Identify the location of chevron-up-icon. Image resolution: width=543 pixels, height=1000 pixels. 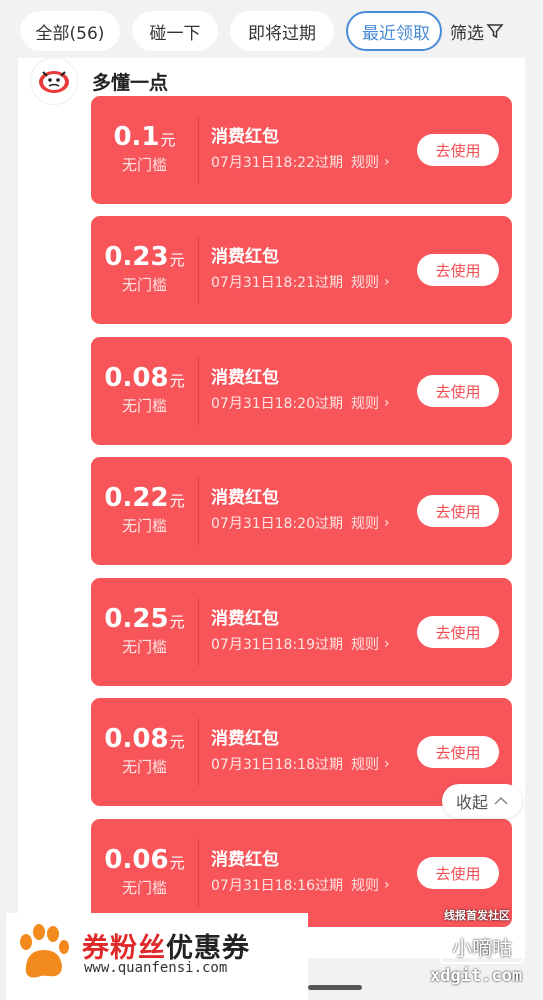
(501, 800).